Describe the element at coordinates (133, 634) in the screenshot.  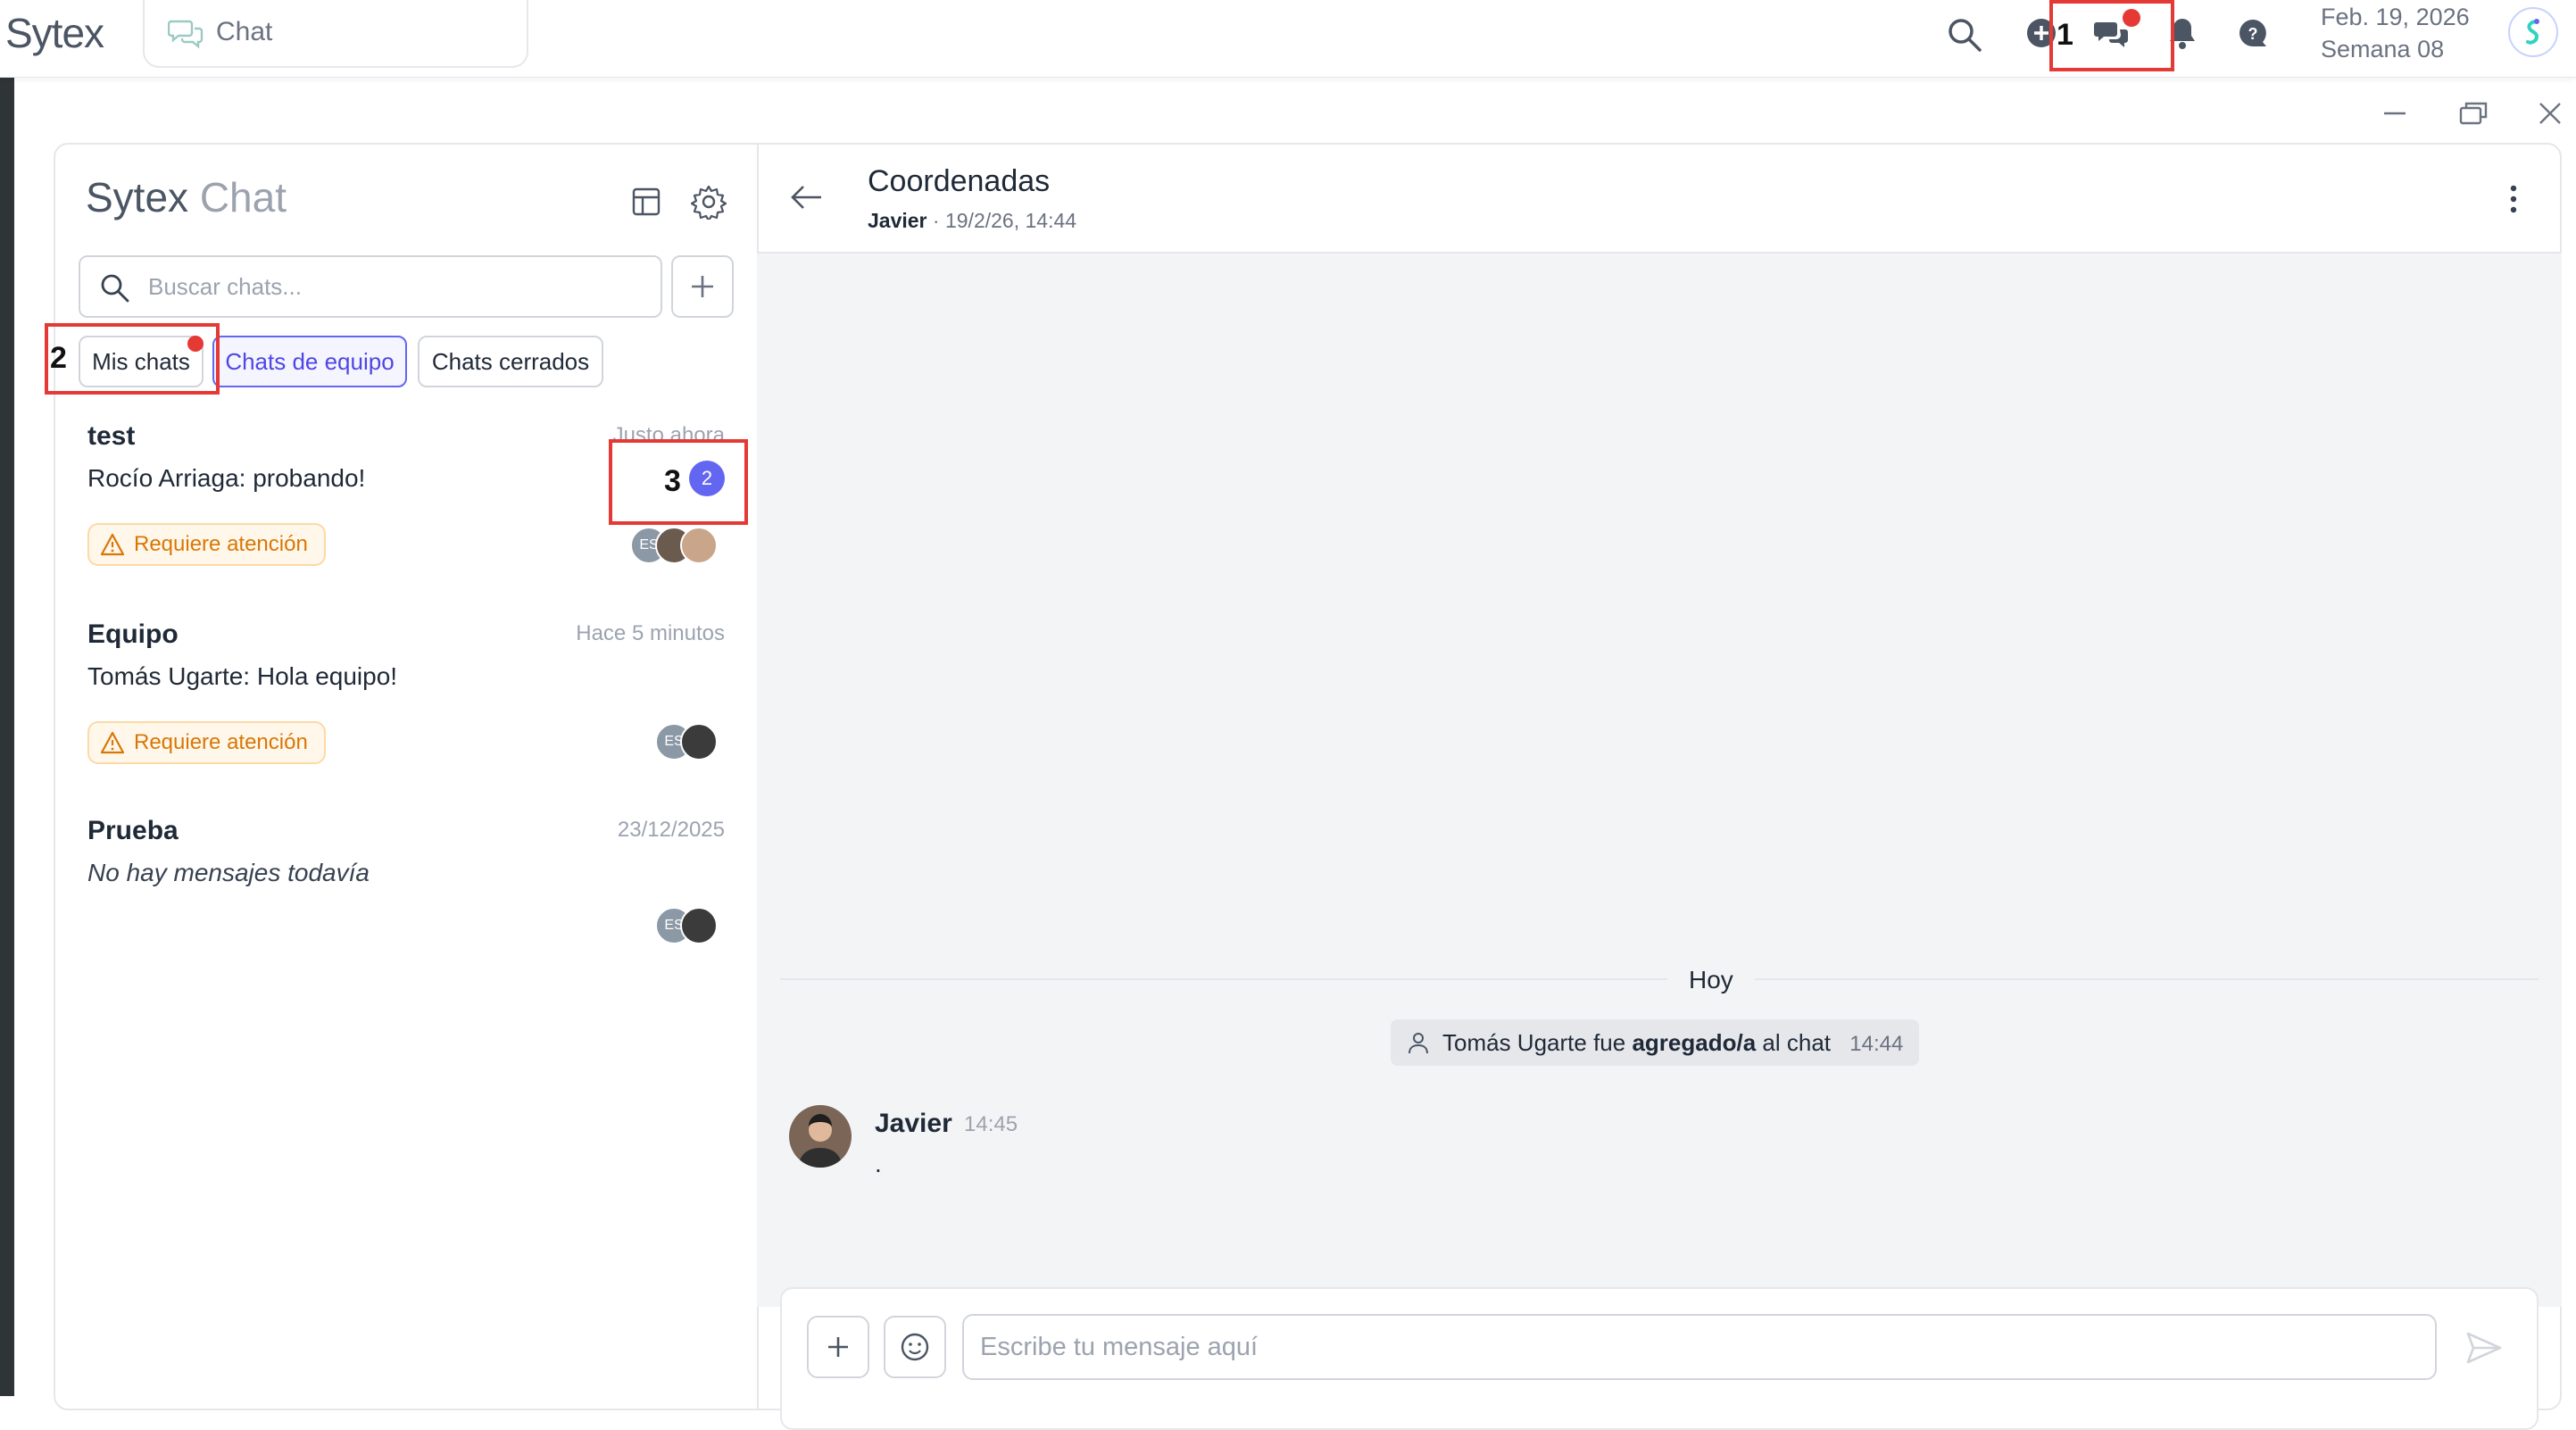
I see `chat-name: Equipo` at that location.